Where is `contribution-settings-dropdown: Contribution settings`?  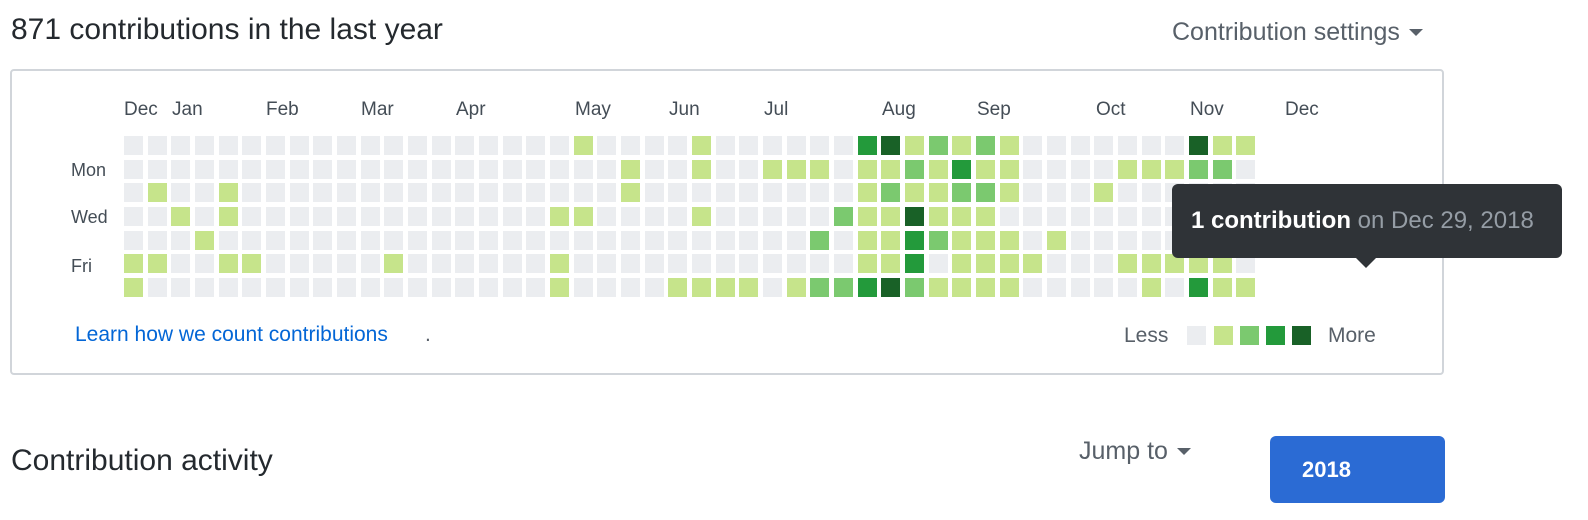 contribution-settings-dropdown: Contribution settings is located at coordinates (1297, 32).